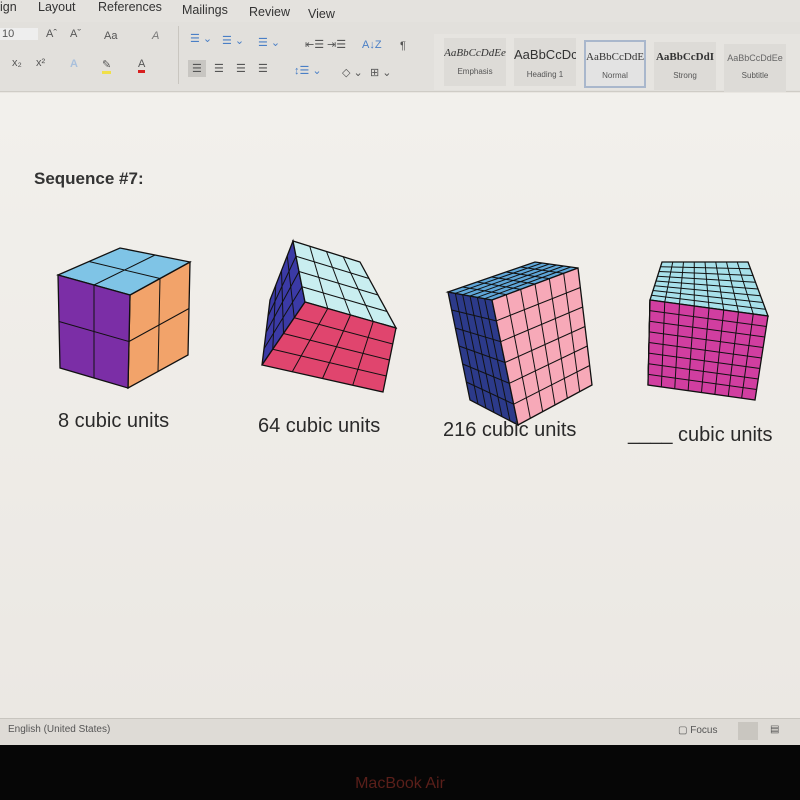 This screenshot has width=800, height=800. What do you see at coordinates (684, 730) in the screenshot?
I see `focus-icon: ▢` at bounding box center [684, 730].